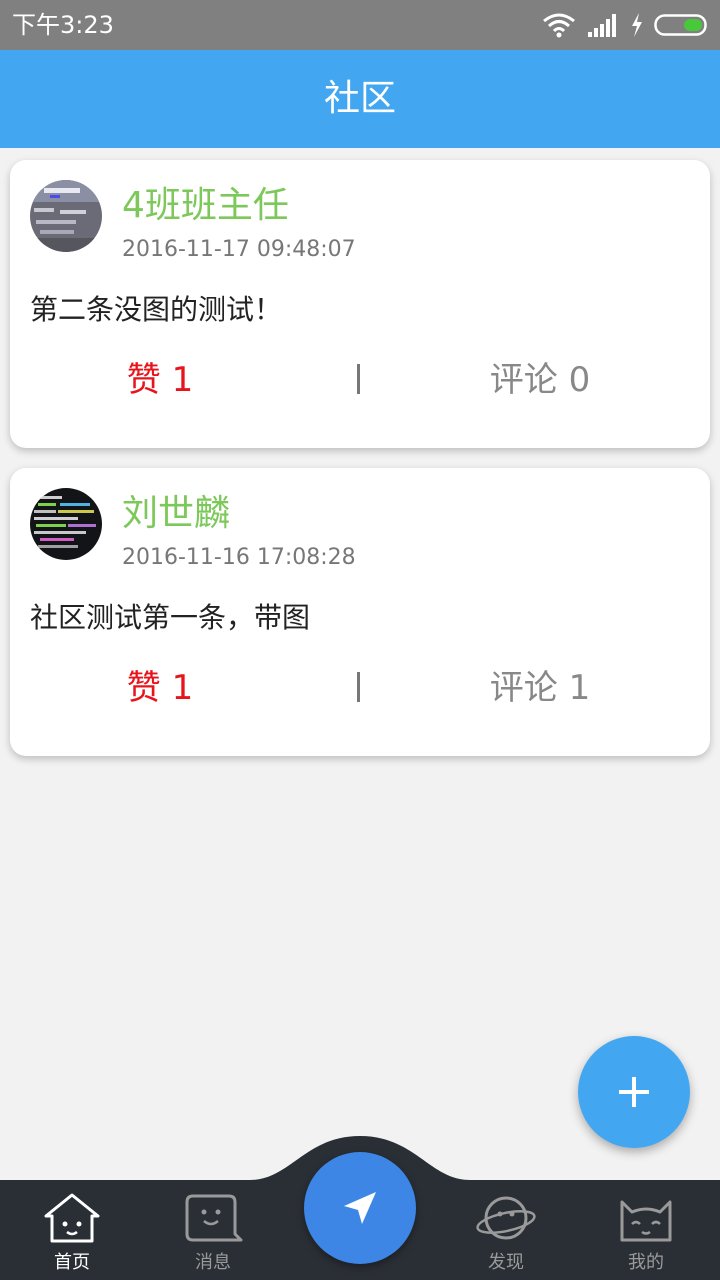  Describe the element at coordinates (540, 688) in the screenshot. I see `comment-button: 评论 1` at that location.